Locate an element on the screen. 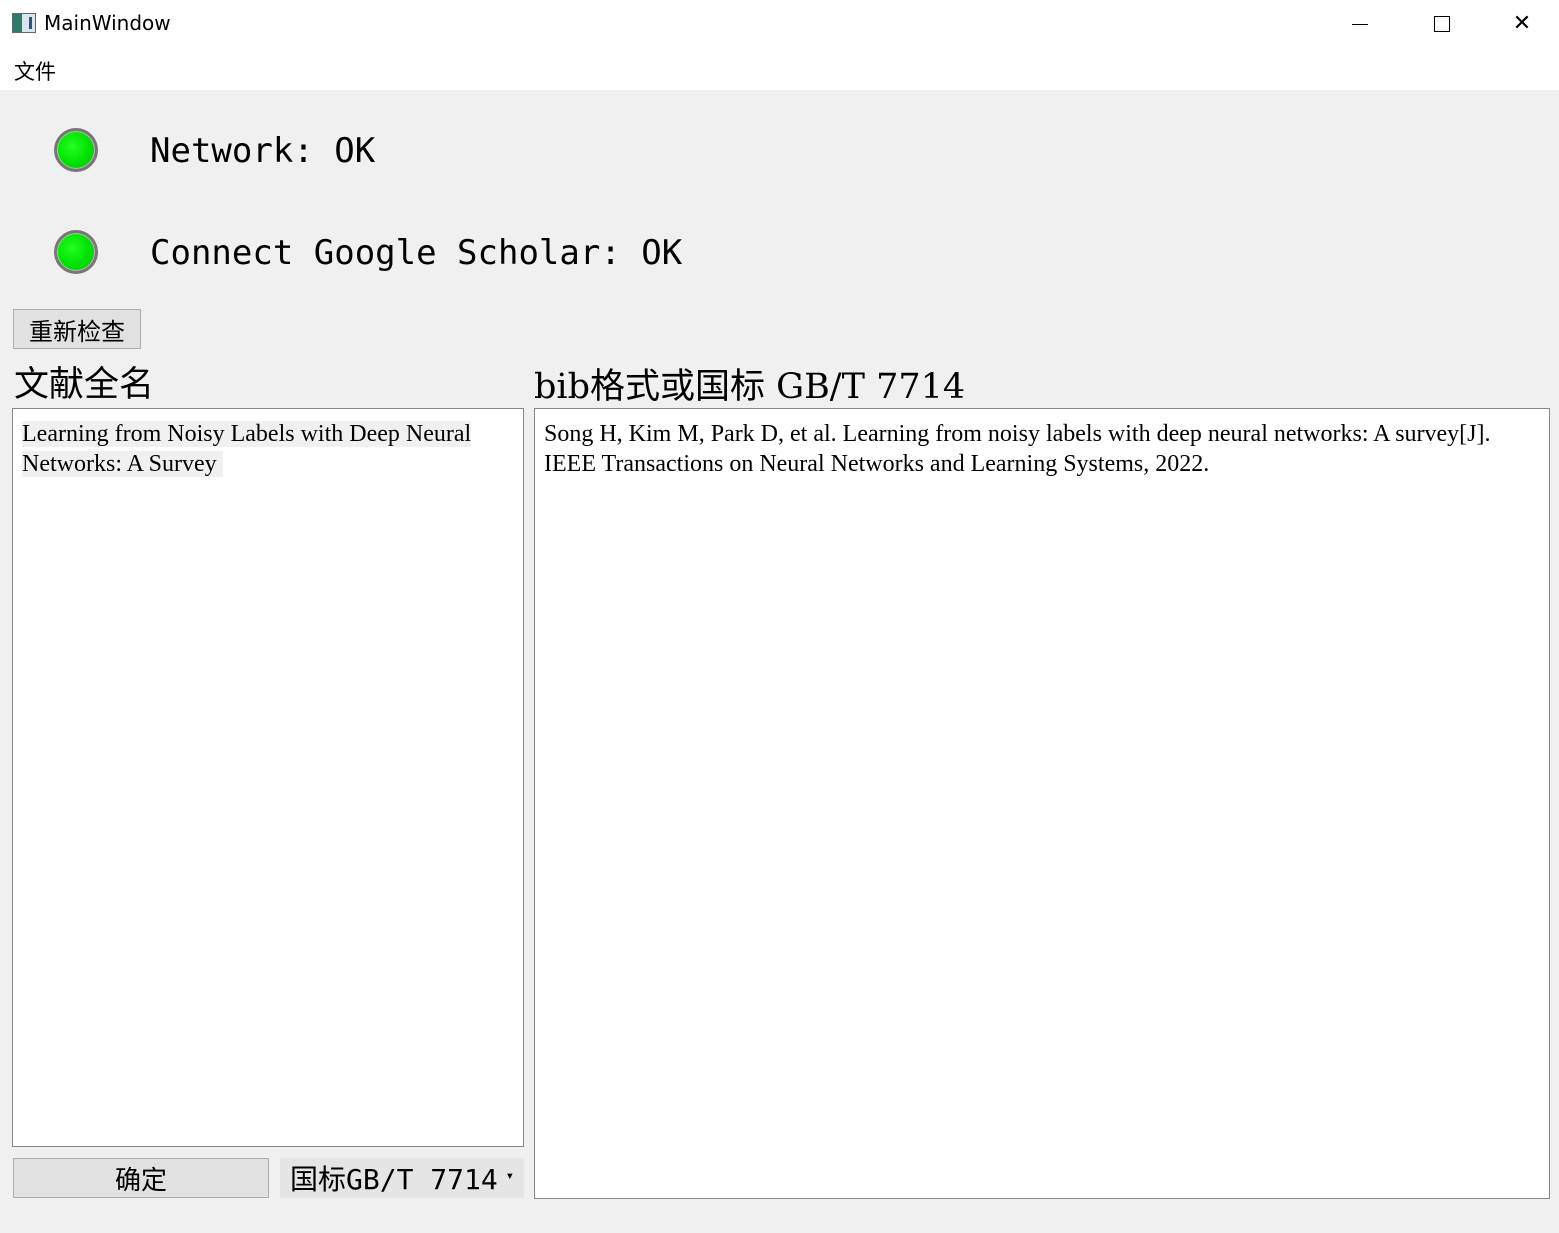 The width and height of the screenshot is (1559, 1233). maximize-button is located at coordinates (1442, 24).